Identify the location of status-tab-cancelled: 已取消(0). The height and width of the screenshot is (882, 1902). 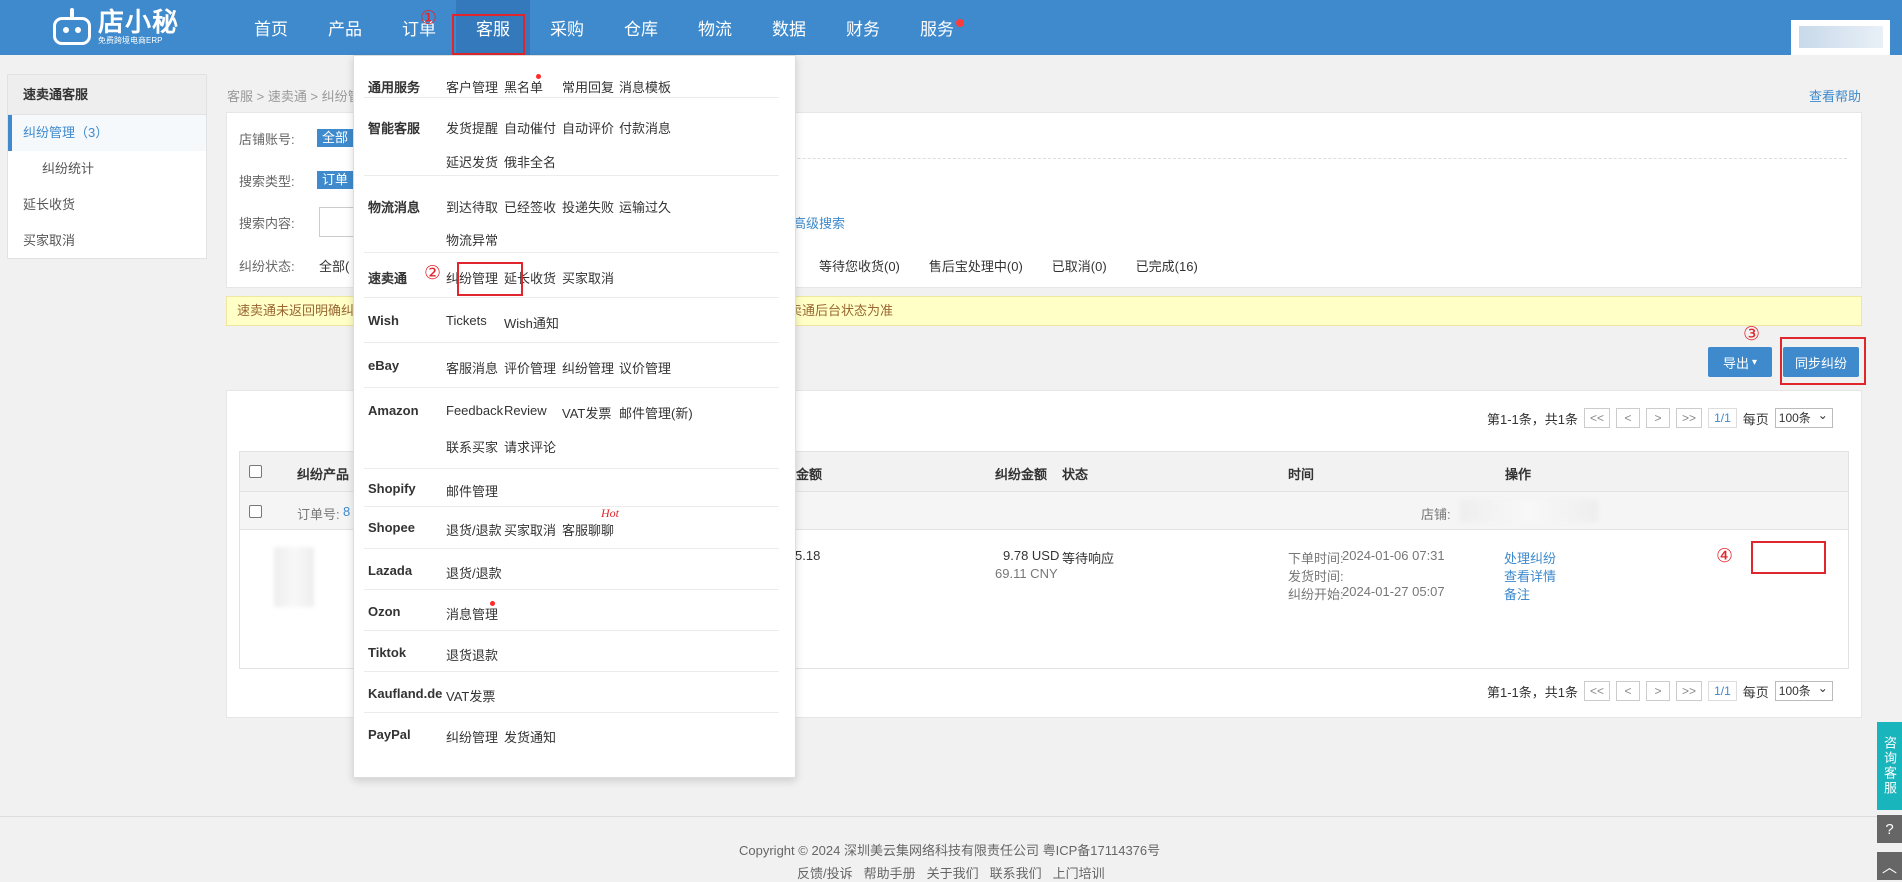
(1079, 265).